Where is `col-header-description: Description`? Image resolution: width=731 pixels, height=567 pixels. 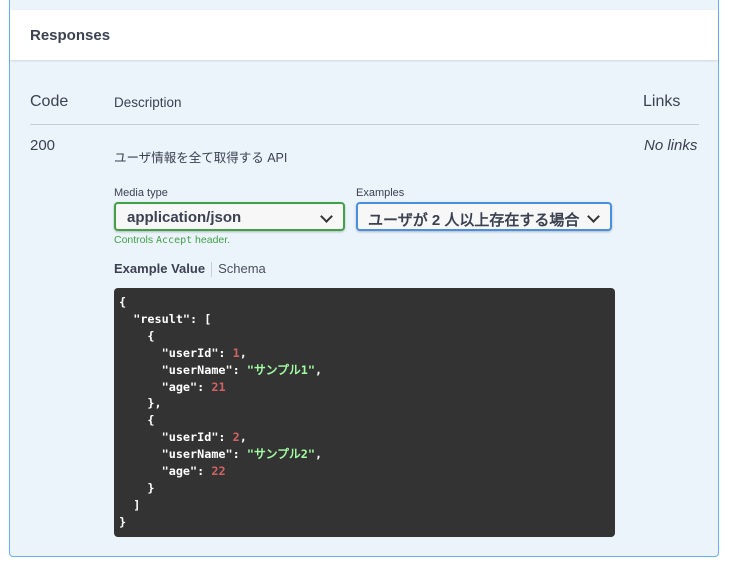
col-header-description: Description is located at coordinates (148, 102).